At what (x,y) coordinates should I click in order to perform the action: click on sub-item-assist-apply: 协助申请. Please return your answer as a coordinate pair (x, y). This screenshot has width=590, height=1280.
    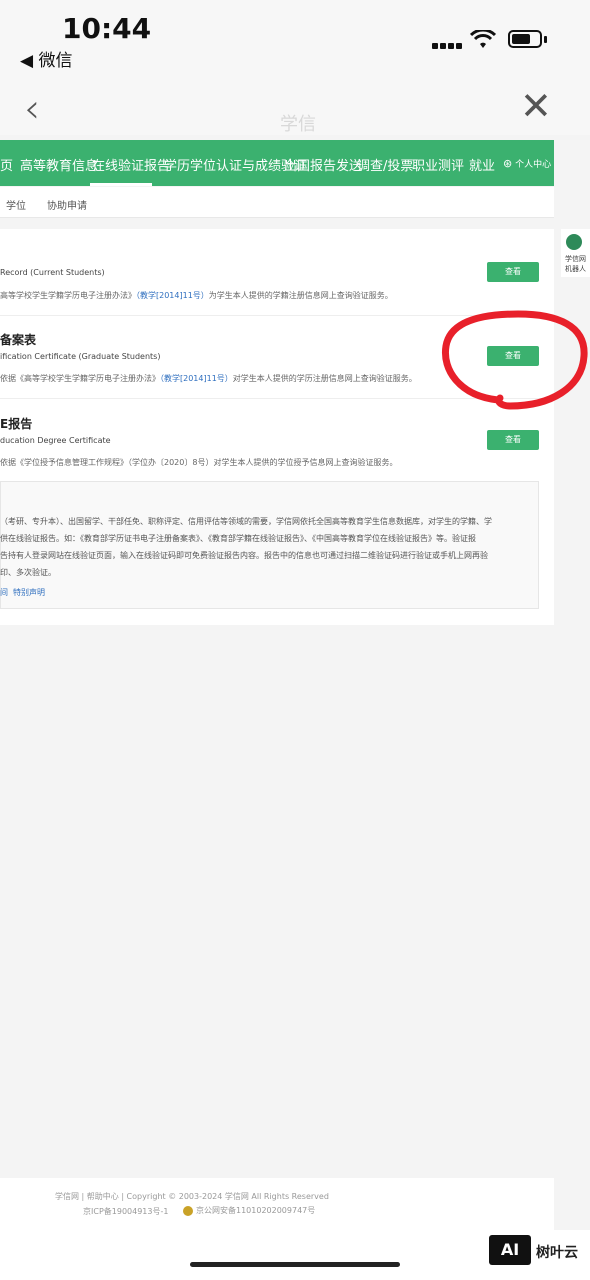
    Looking at the image, I should click on (67, 204).